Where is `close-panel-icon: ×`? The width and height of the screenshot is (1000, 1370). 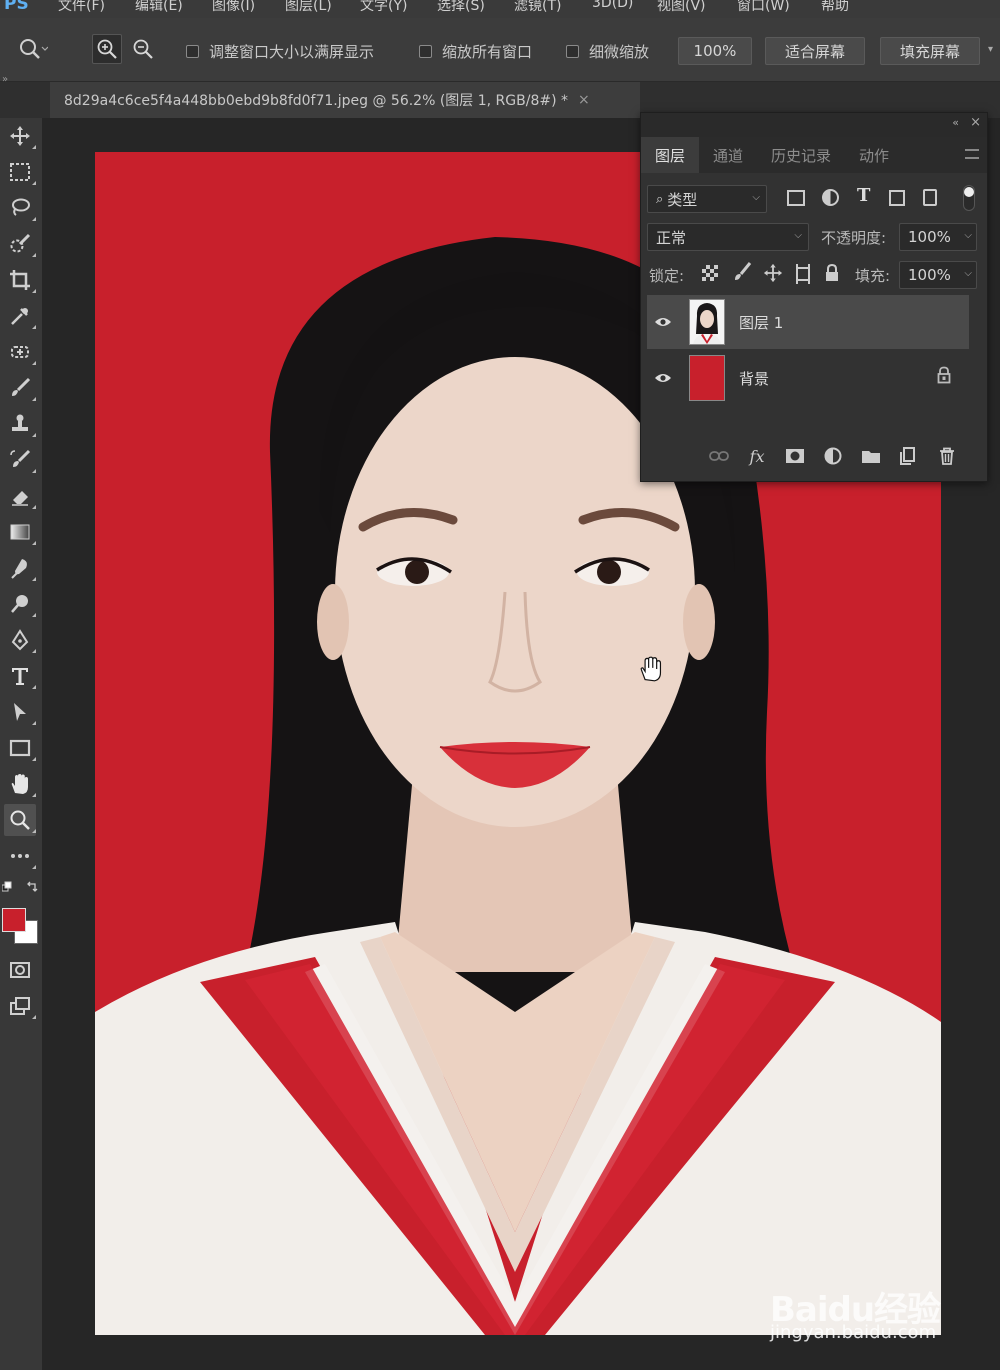
close-panel-icon: × is located at coordinates (975, 122).